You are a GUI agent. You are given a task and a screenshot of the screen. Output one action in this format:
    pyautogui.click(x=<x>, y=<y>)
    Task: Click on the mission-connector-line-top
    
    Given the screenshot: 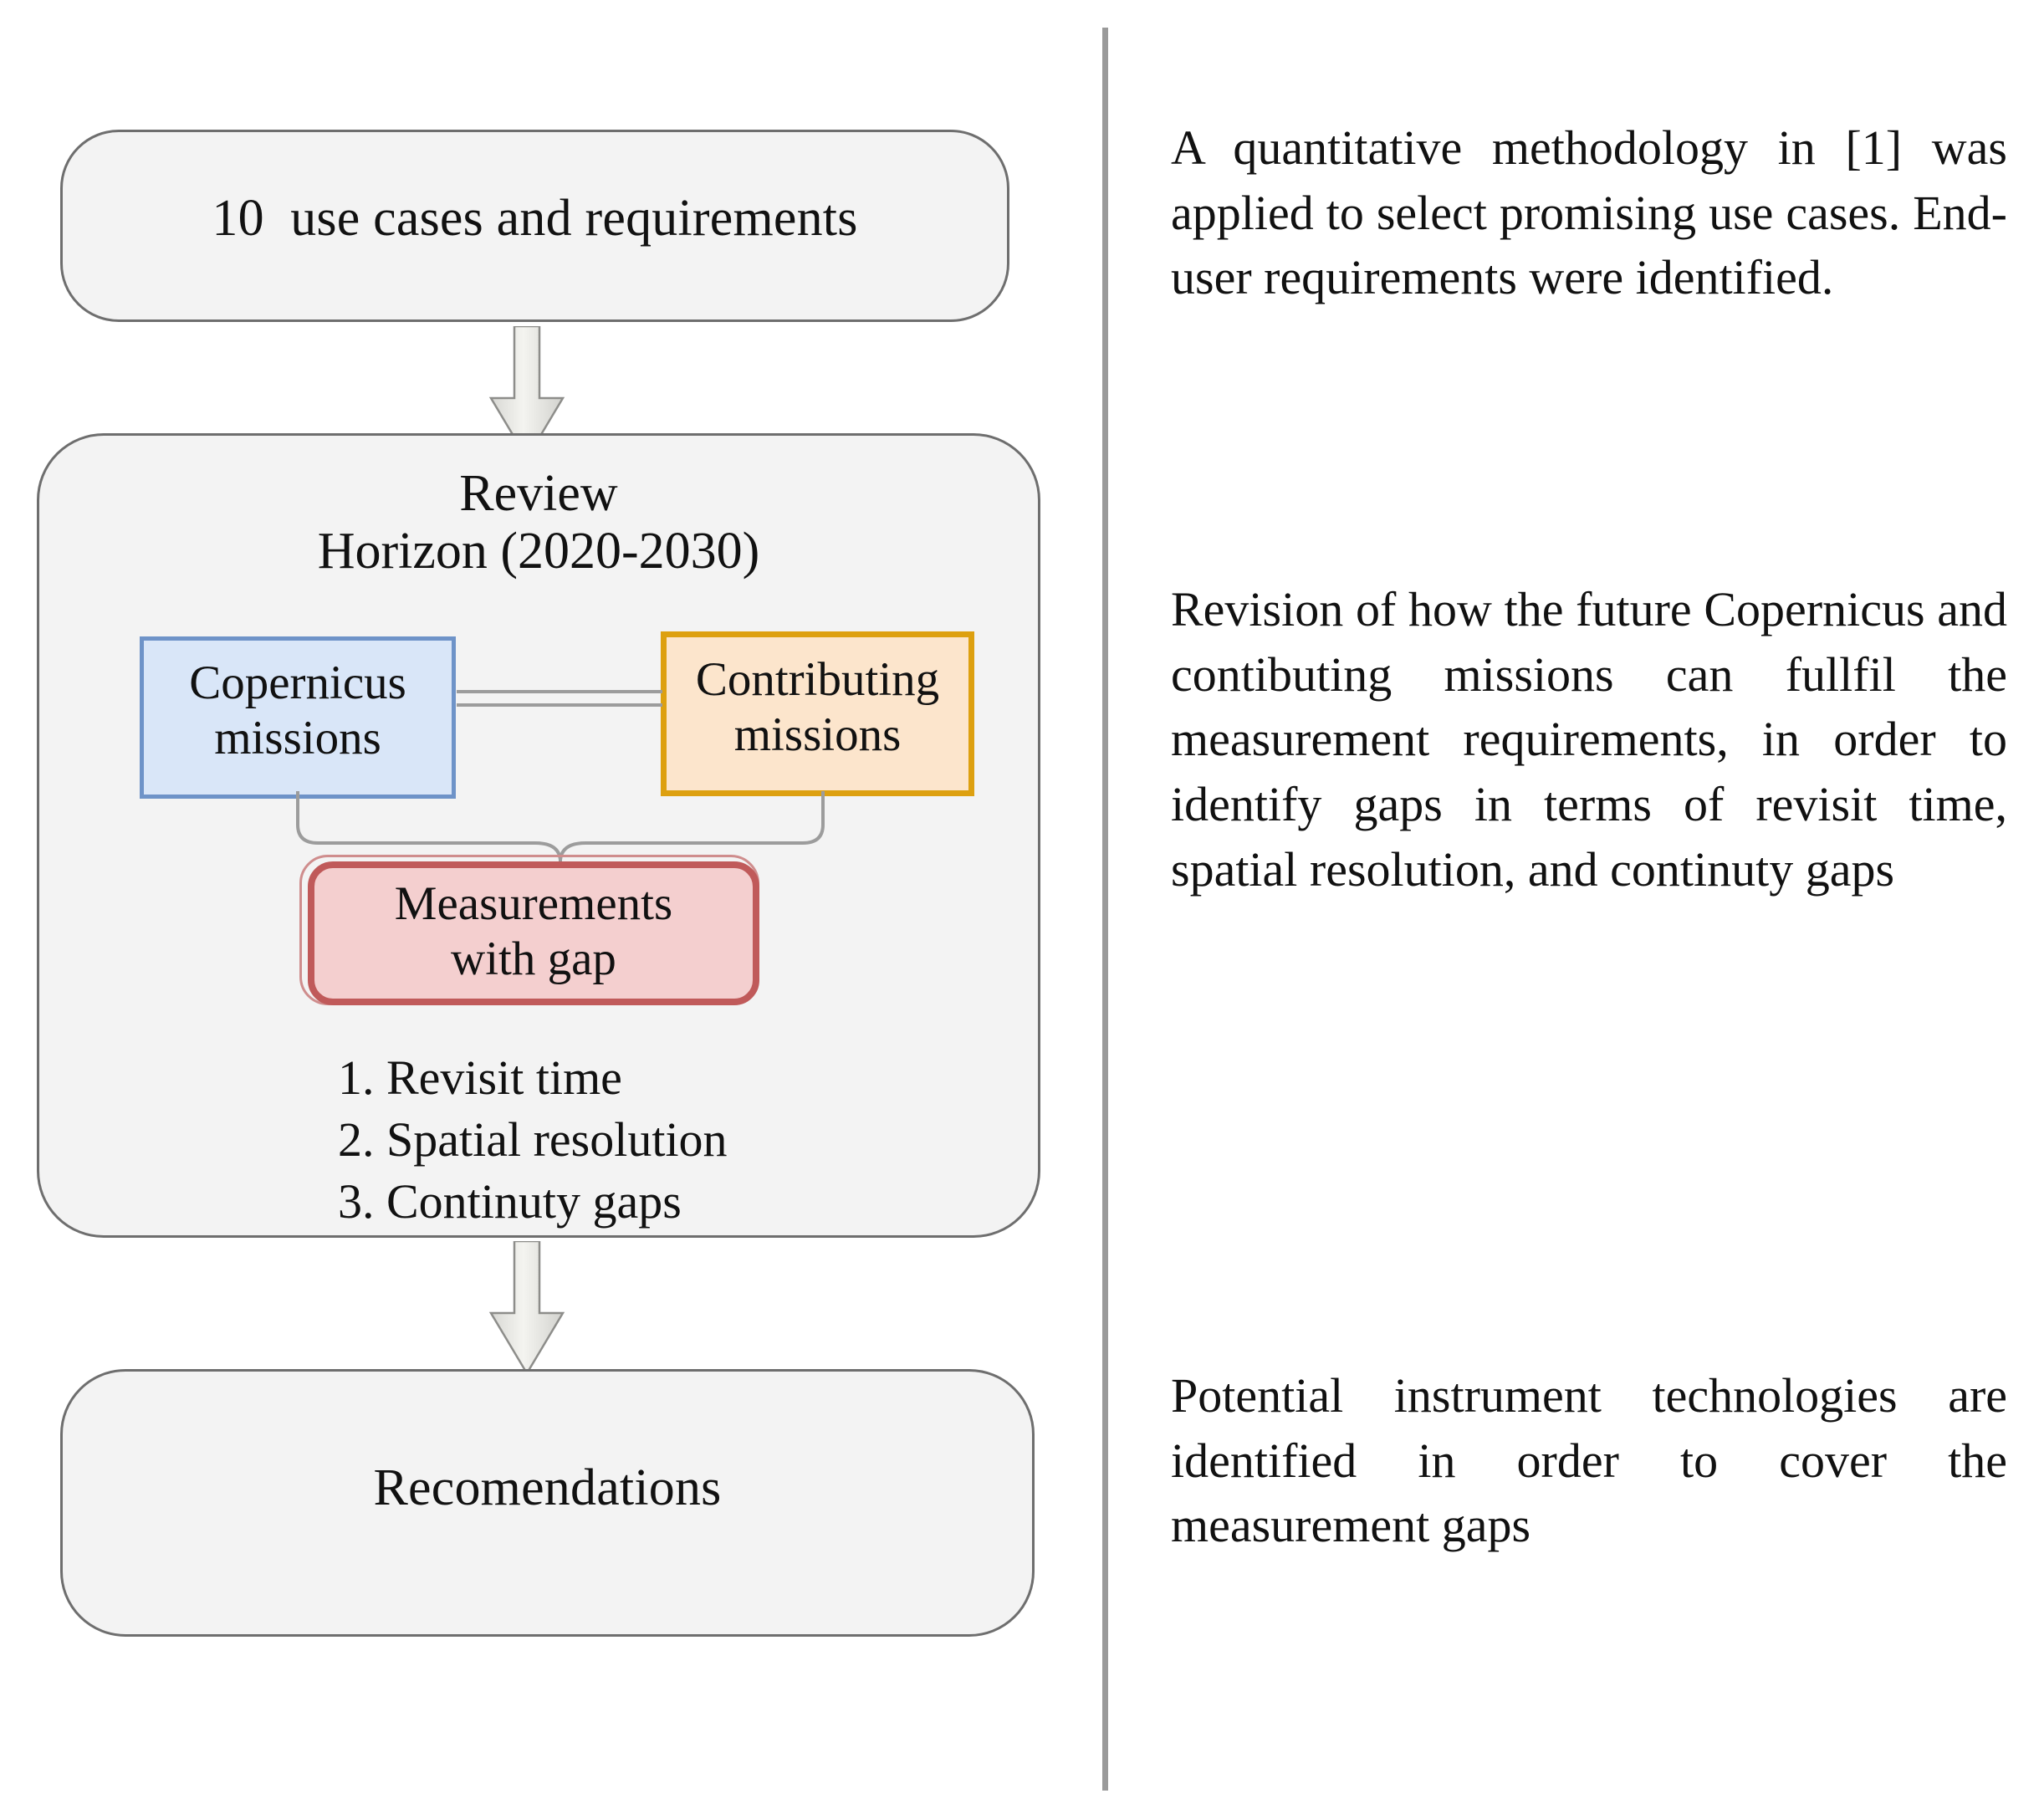 What is the action you would take?
    pyautogui.click(x=559, y=691)
    